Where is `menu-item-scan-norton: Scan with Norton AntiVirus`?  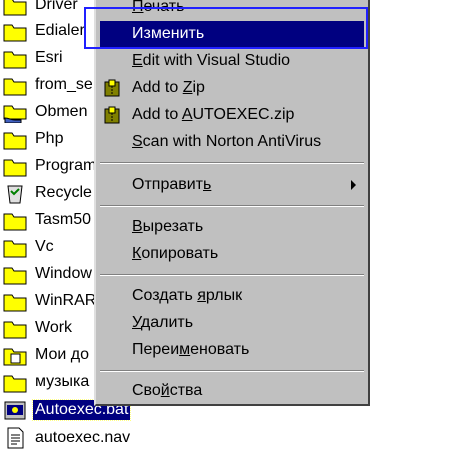 menu-item-scan-norton: Scan with Norton AntiVirus is located at coordinates (232, 142).